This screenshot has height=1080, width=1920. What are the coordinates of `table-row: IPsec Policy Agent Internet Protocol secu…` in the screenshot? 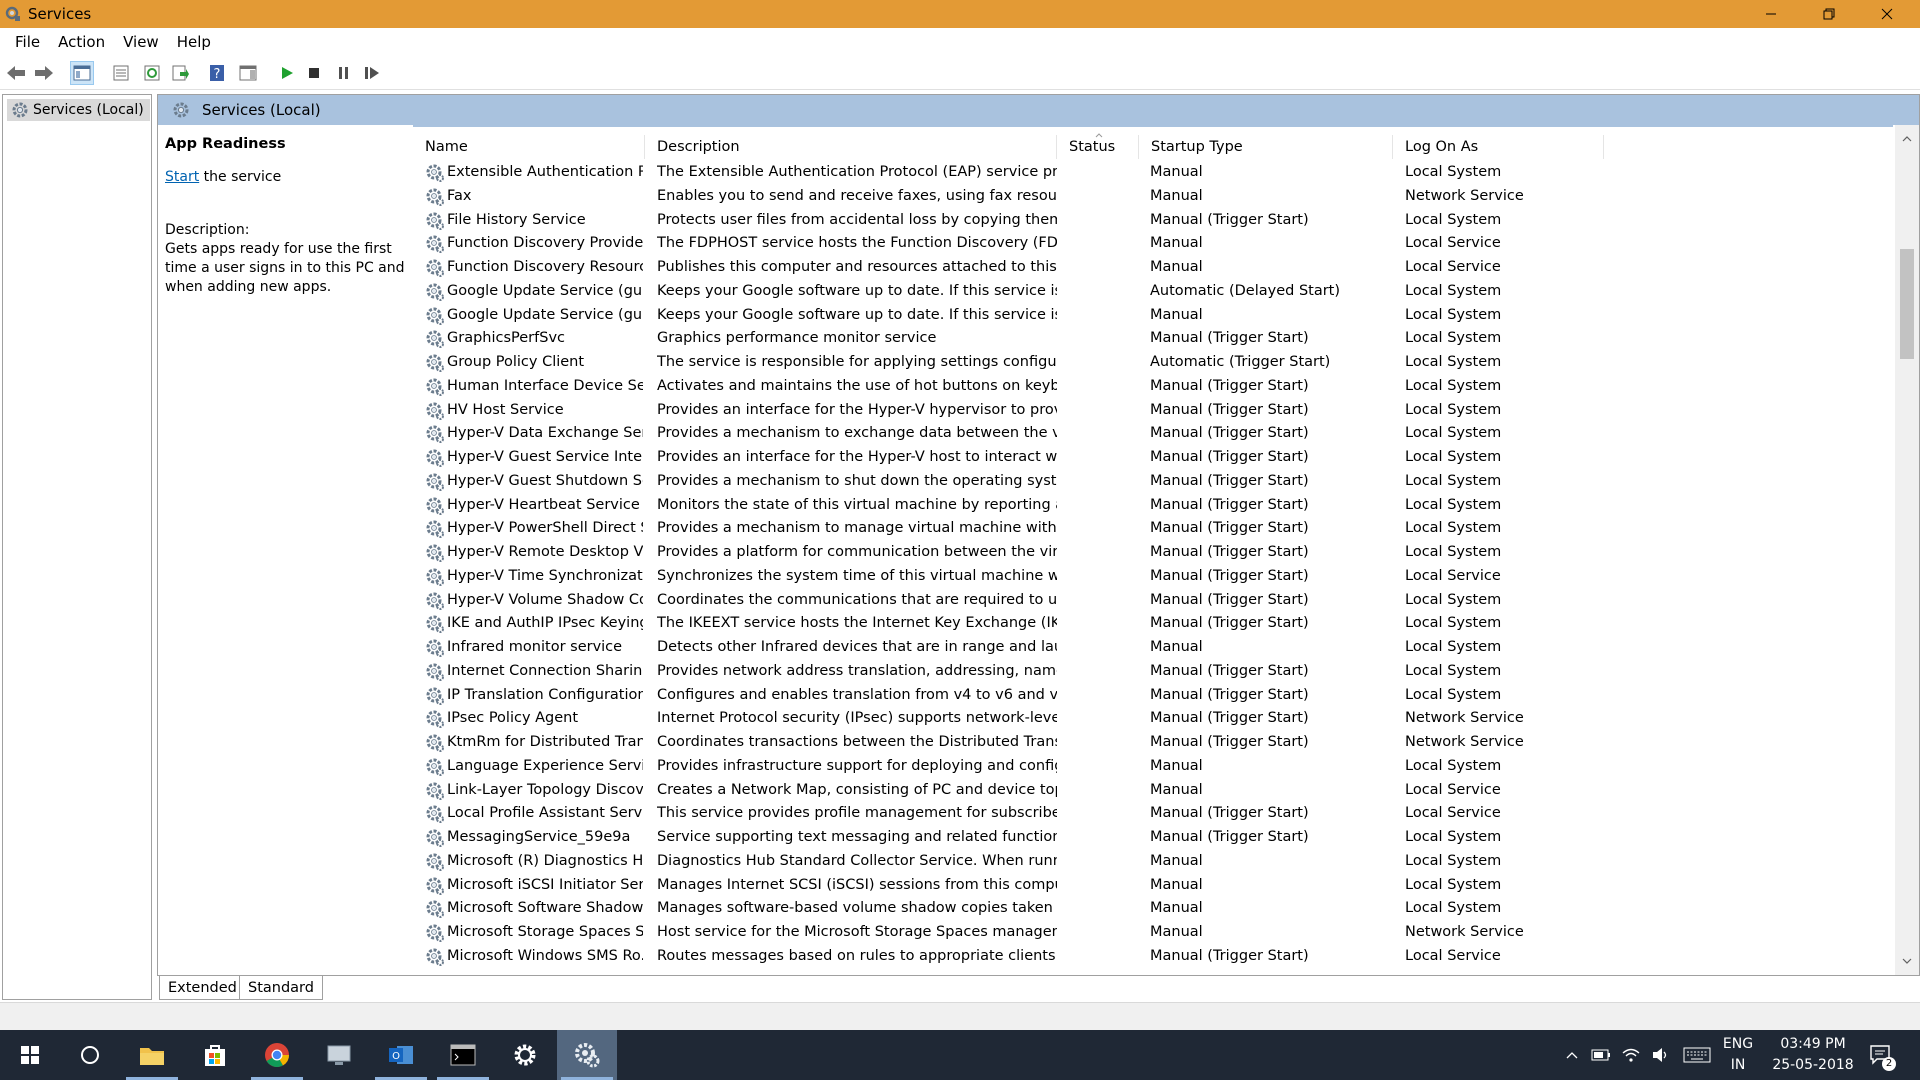 It's located at (1153, 719).